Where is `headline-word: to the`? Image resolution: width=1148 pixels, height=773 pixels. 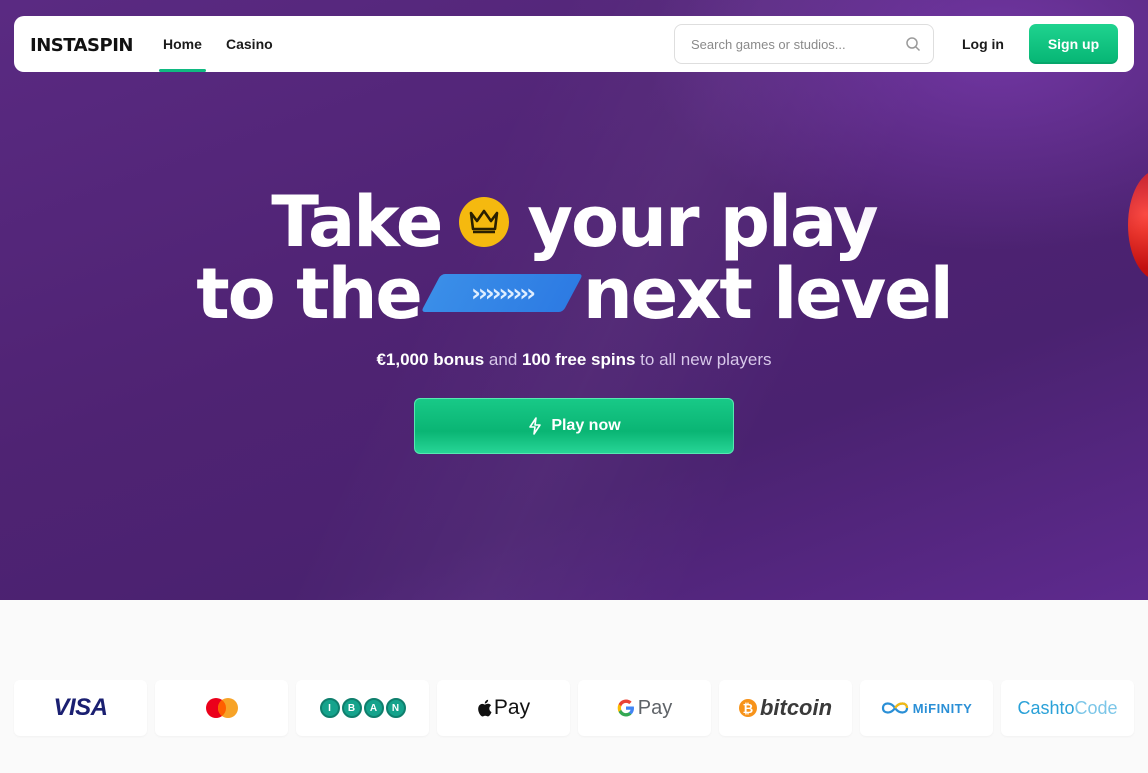
headline-word: to the is located at coordinates (309, 294).